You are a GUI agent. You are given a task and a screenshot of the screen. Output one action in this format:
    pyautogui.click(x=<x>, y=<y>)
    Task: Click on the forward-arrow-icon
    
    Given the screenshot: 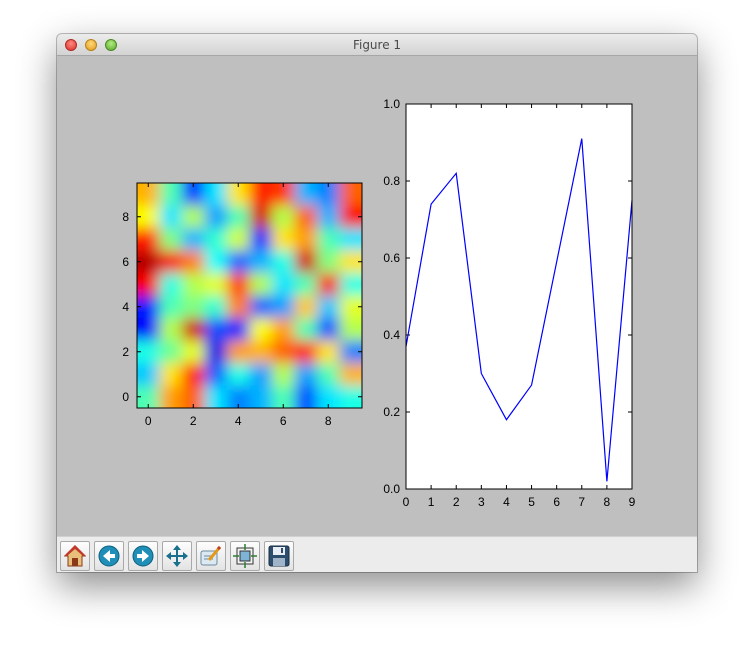 What is the action you would take?
    pyautogui.click(x=143, y=556)
    